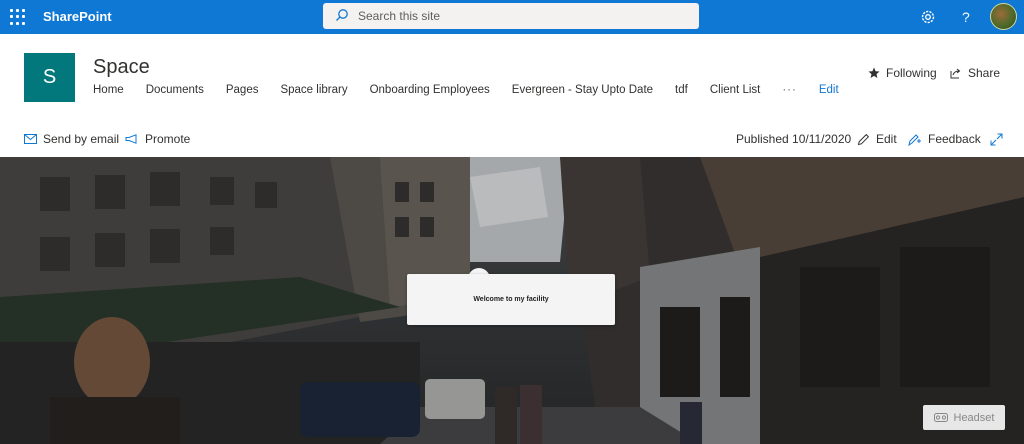 Image resolution: width=1024 pixels, height=444 pixels. Describe the element at coordinates (108, 92) in the screenshot. I see `nav-home: Home` at that location.